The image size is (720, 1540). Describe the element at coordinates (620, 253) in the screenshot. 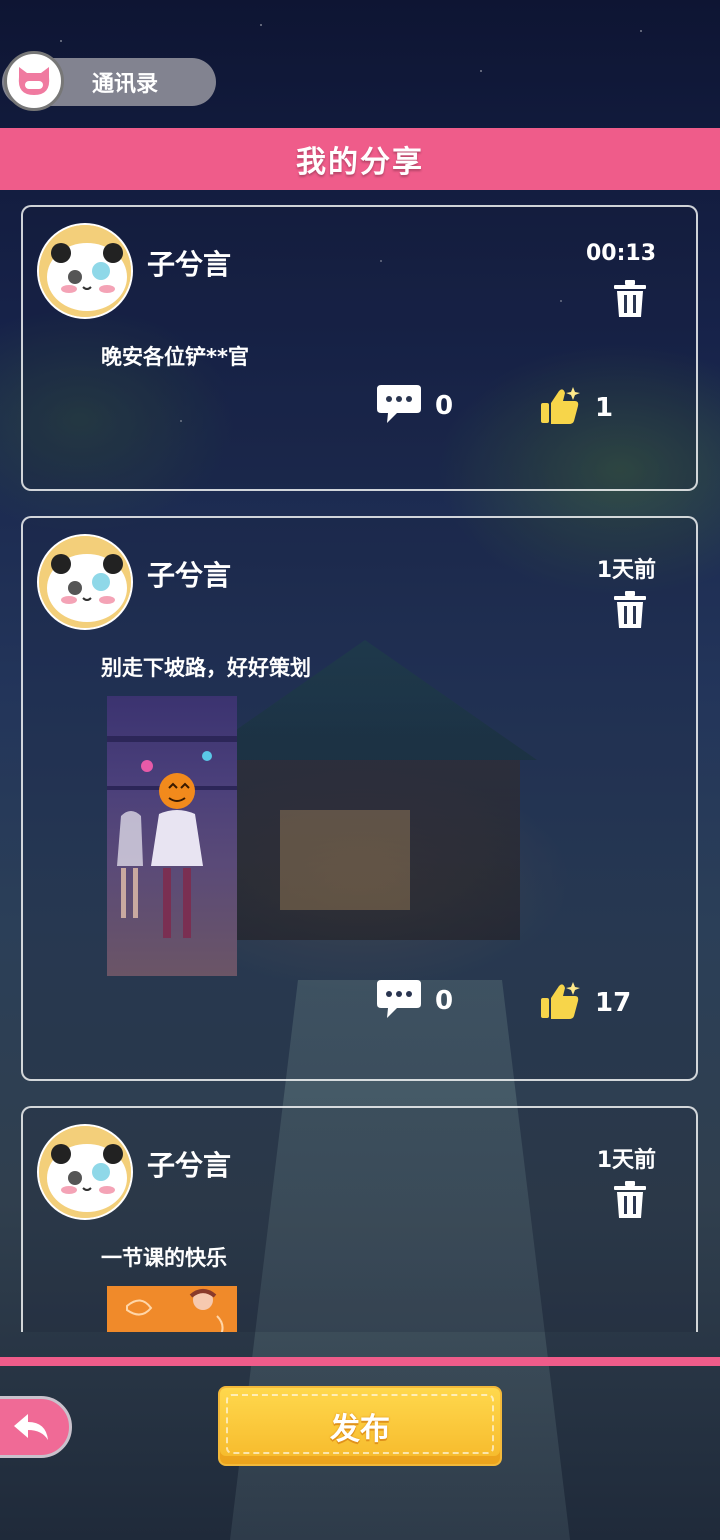

I see `post-time: 00:13` at that location.